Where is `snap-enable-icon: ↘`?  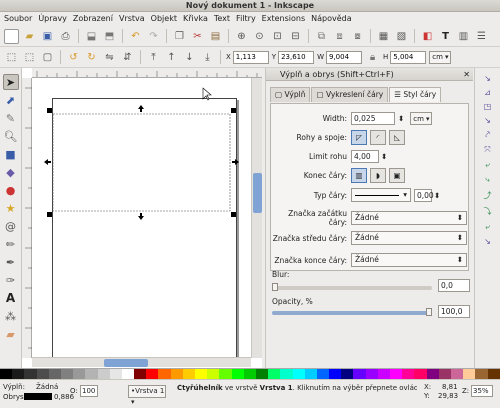
snap-enable-icon: ↘ is located at coordinates (487, 78).